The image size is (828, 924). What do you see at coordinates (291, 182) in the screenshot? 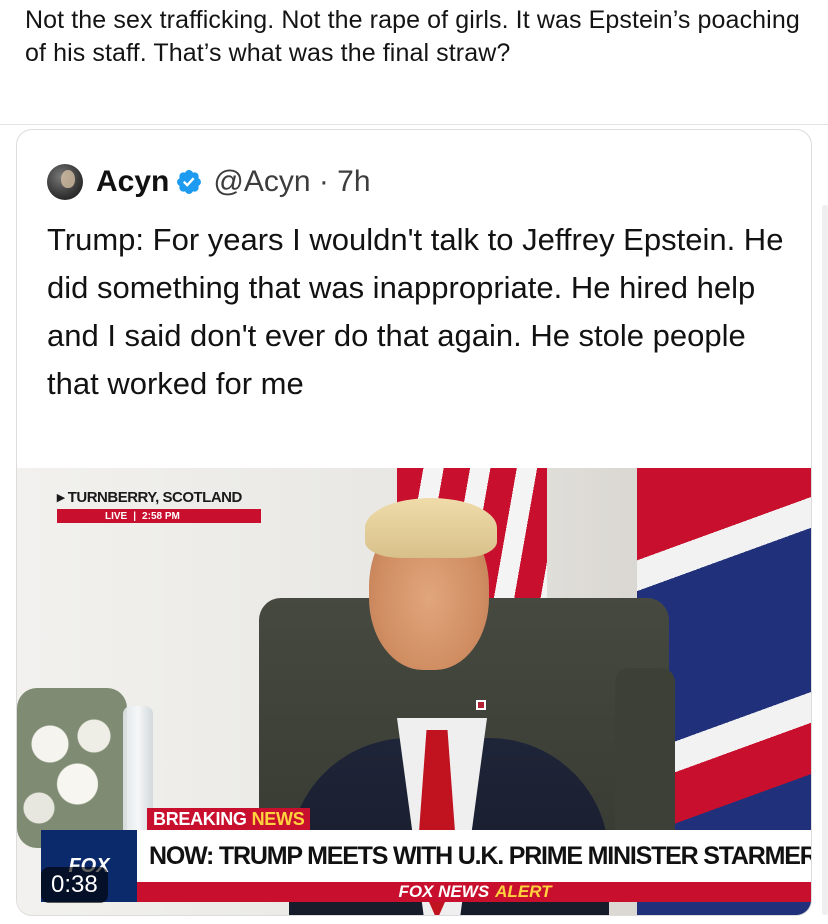
I see `handle-and-time: @Acyn · 7h` at bounding box center [291, 182].